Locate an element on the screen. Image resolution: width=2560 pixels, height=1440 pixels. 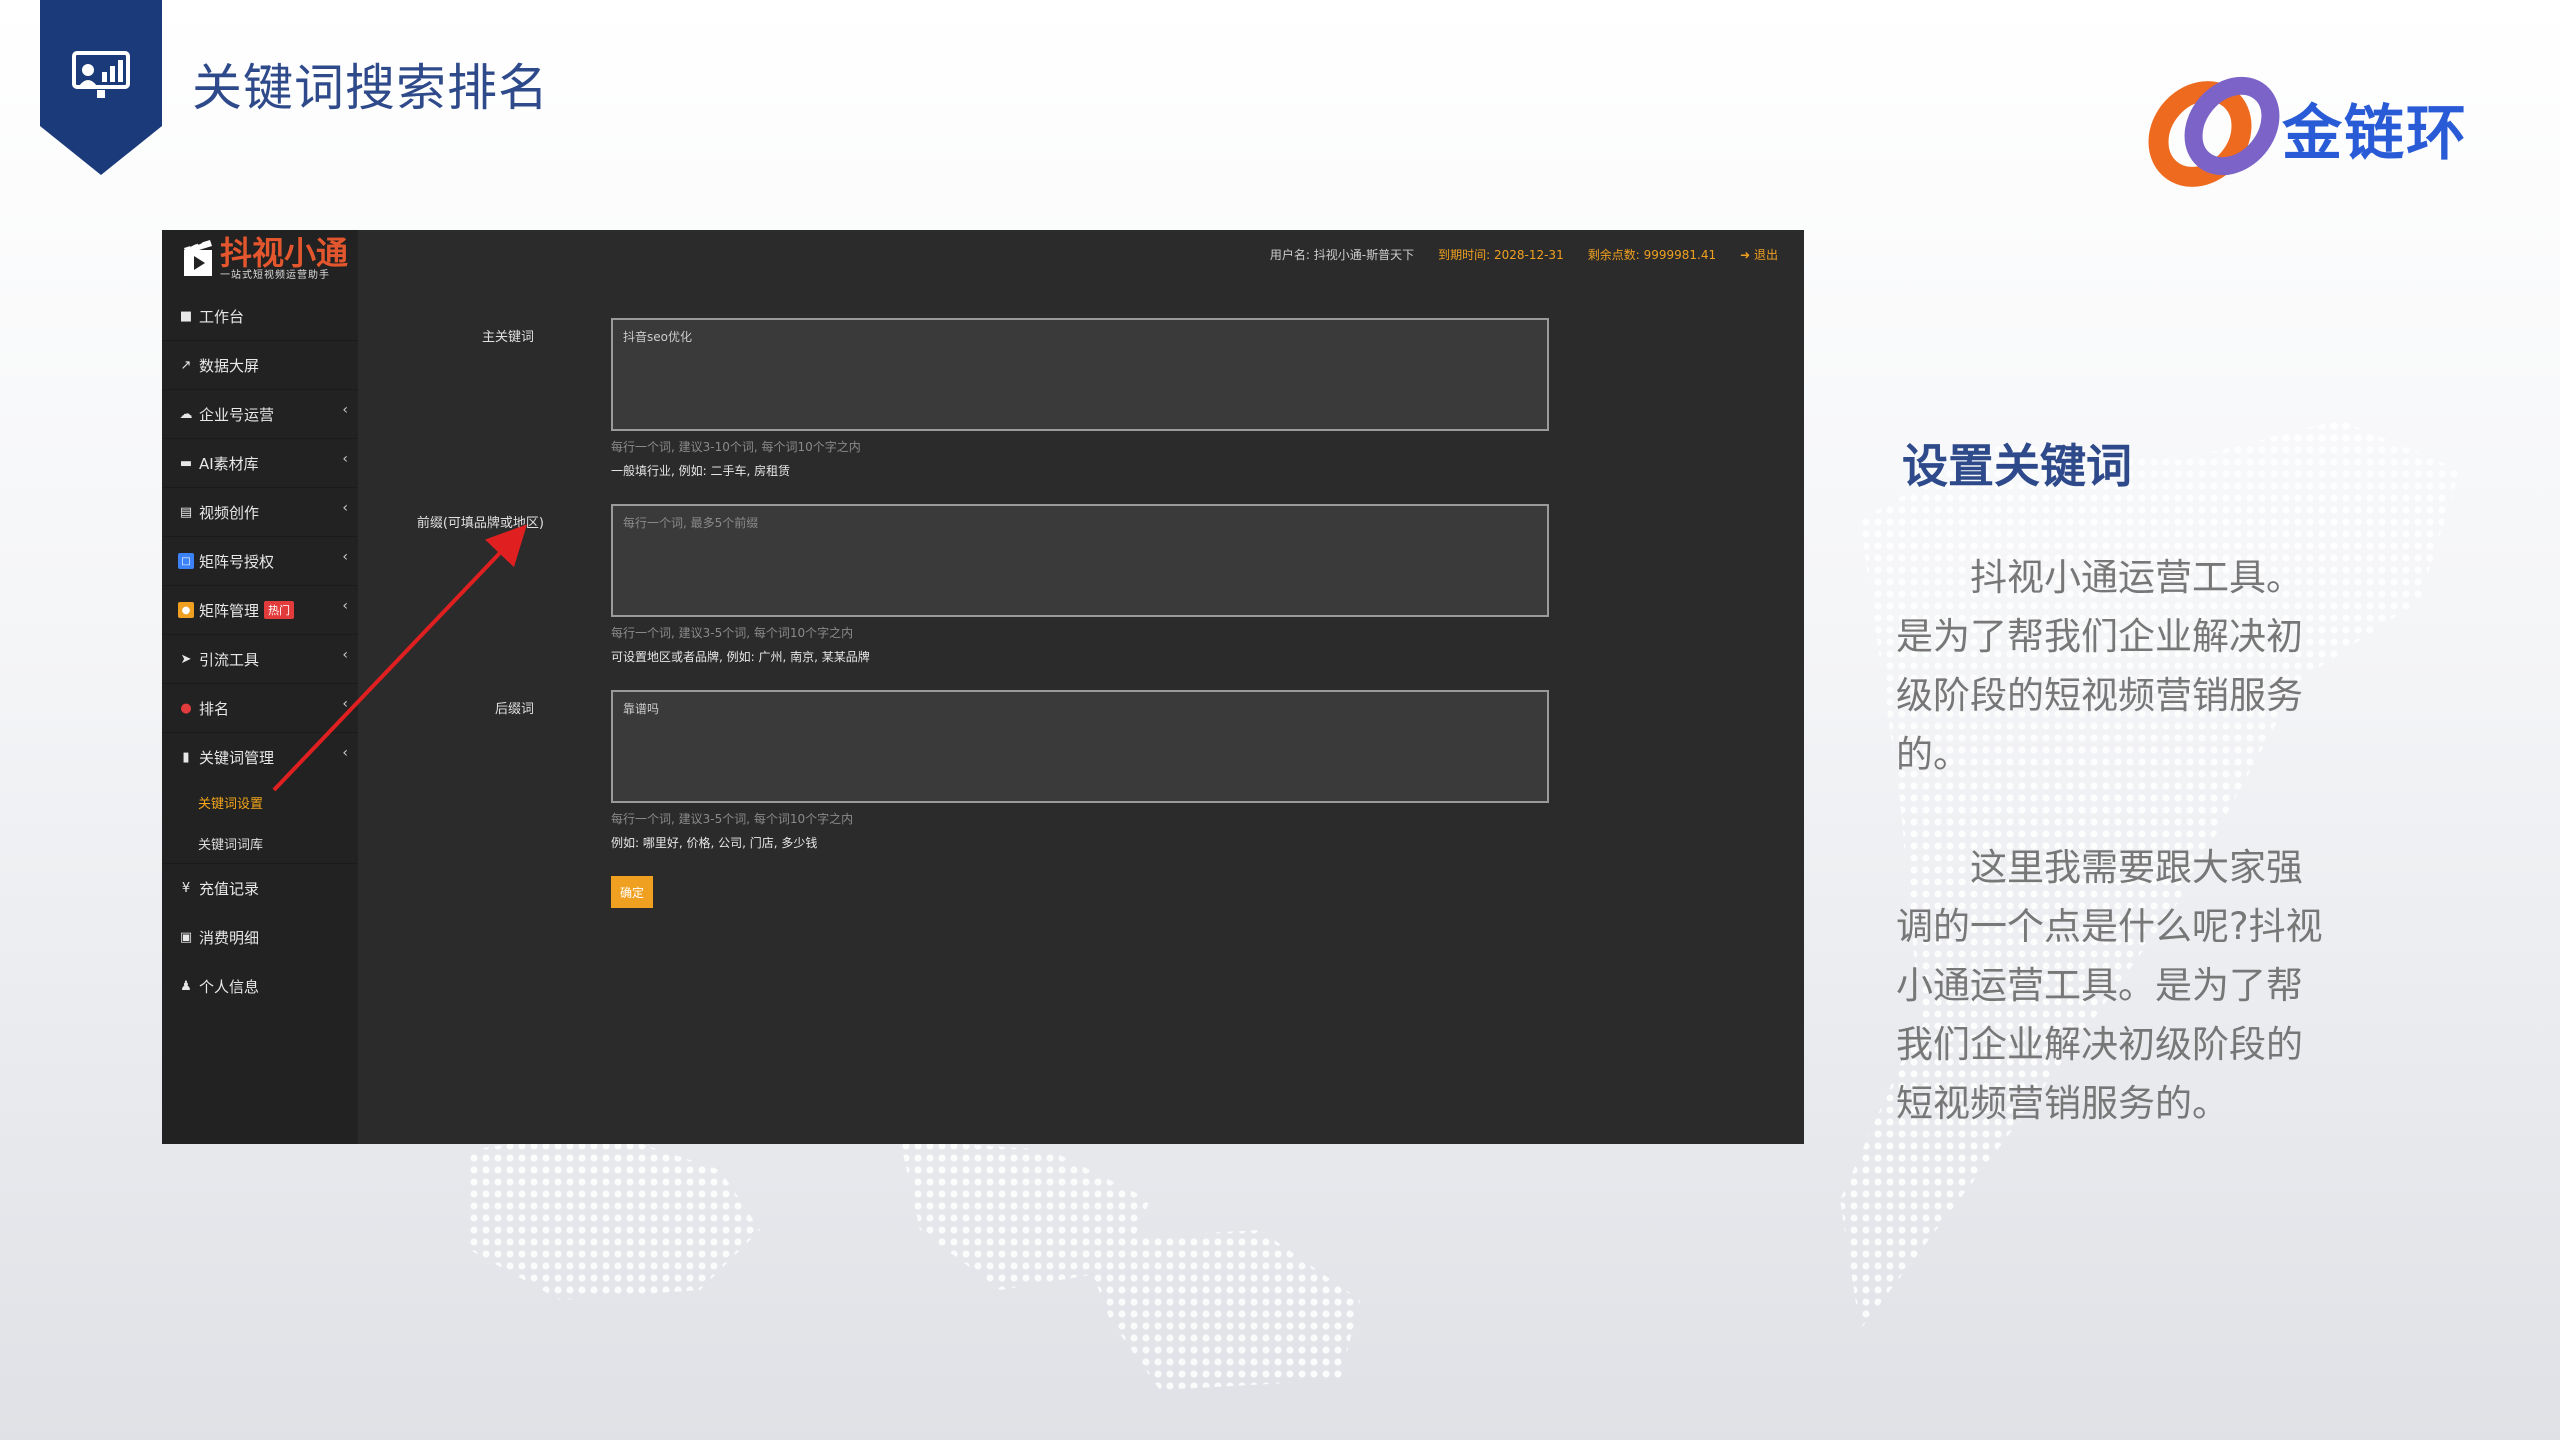
app-logo: 抖视小通 一站式短视频运营助手 is located at coordinates (264, 259).